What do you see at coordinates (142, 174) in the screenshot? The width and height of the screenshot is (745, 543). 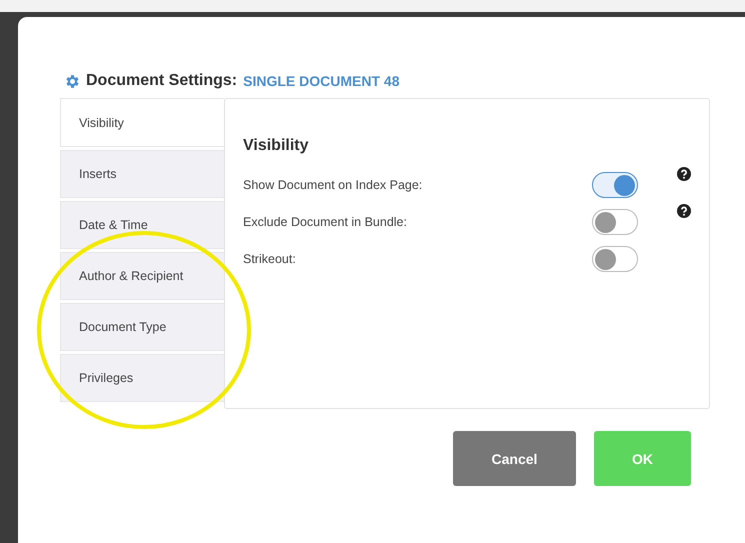 I see `sidebar-tab: Inserts` at bounding box center [142, 174].